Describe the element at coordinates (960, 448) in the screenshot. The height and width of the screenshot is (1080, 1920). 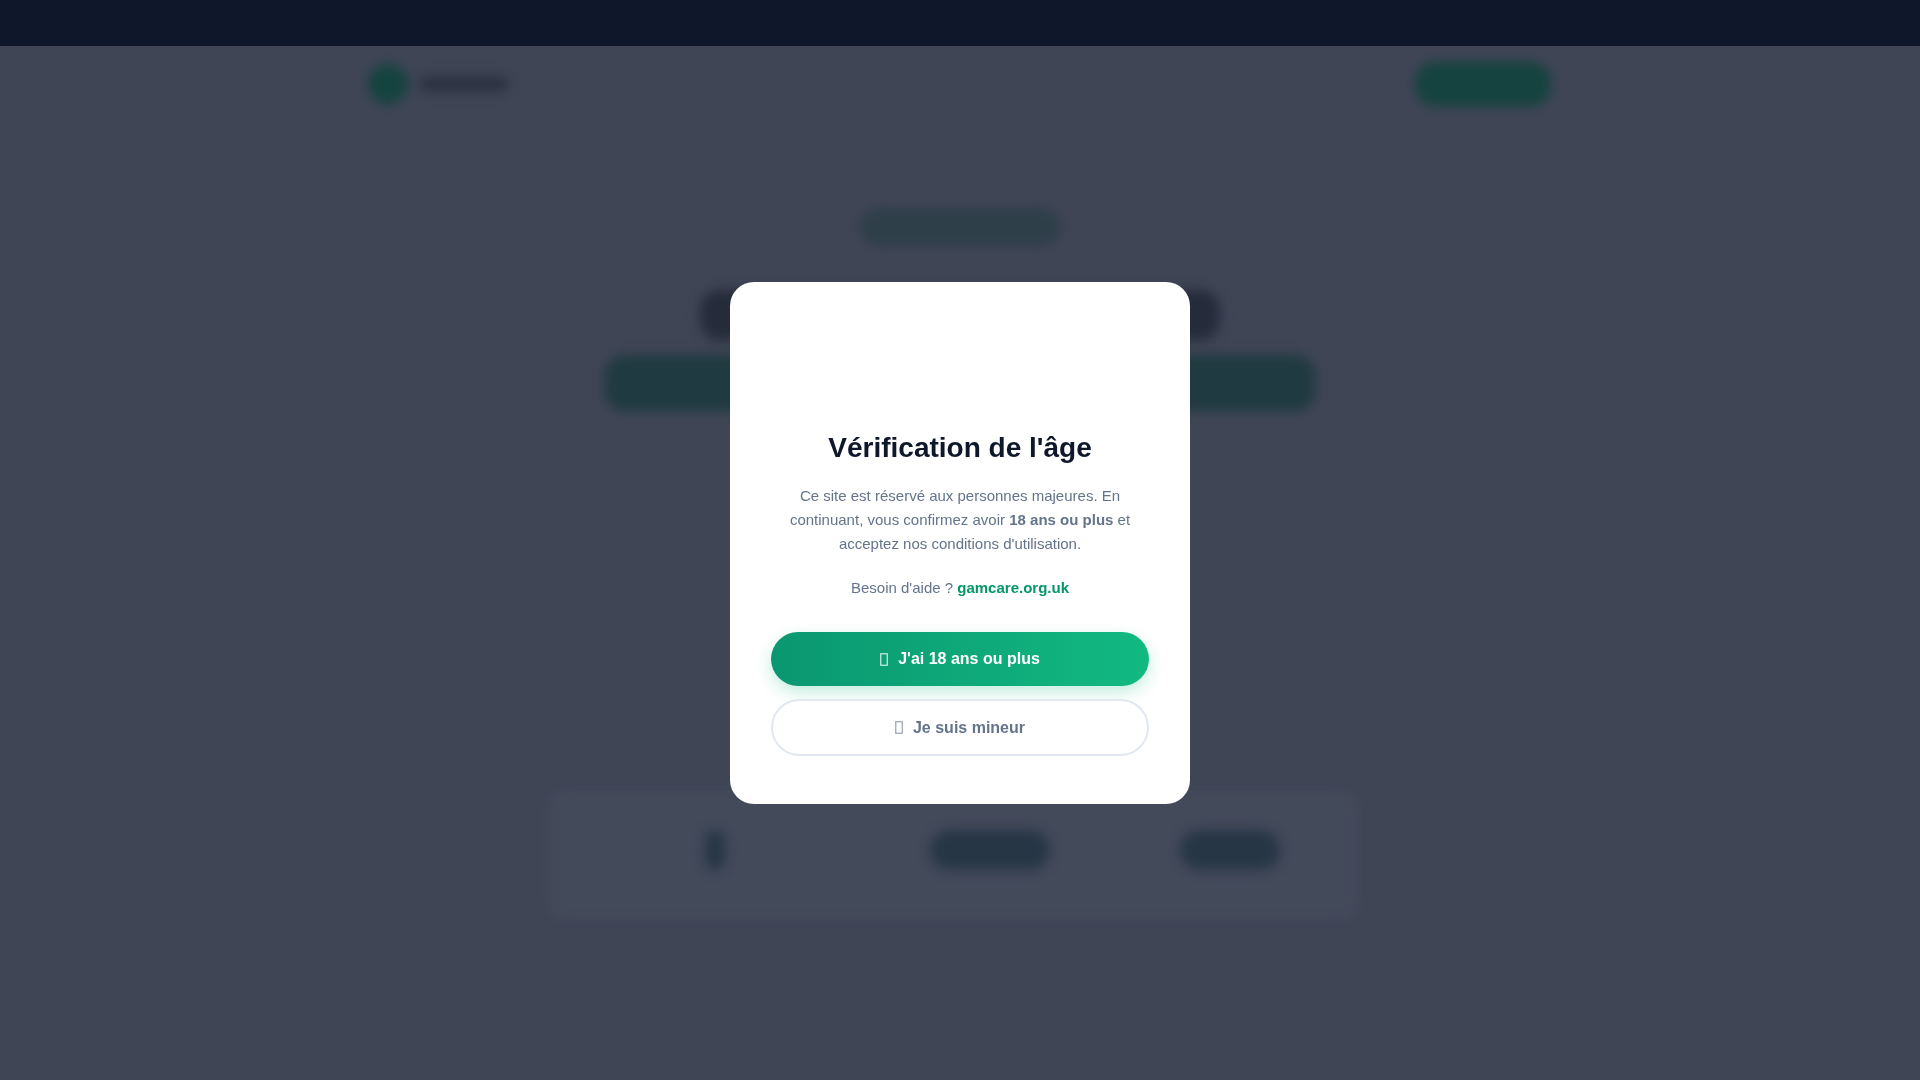
I see `dialog-title: Vérification de l'âge` at that location.